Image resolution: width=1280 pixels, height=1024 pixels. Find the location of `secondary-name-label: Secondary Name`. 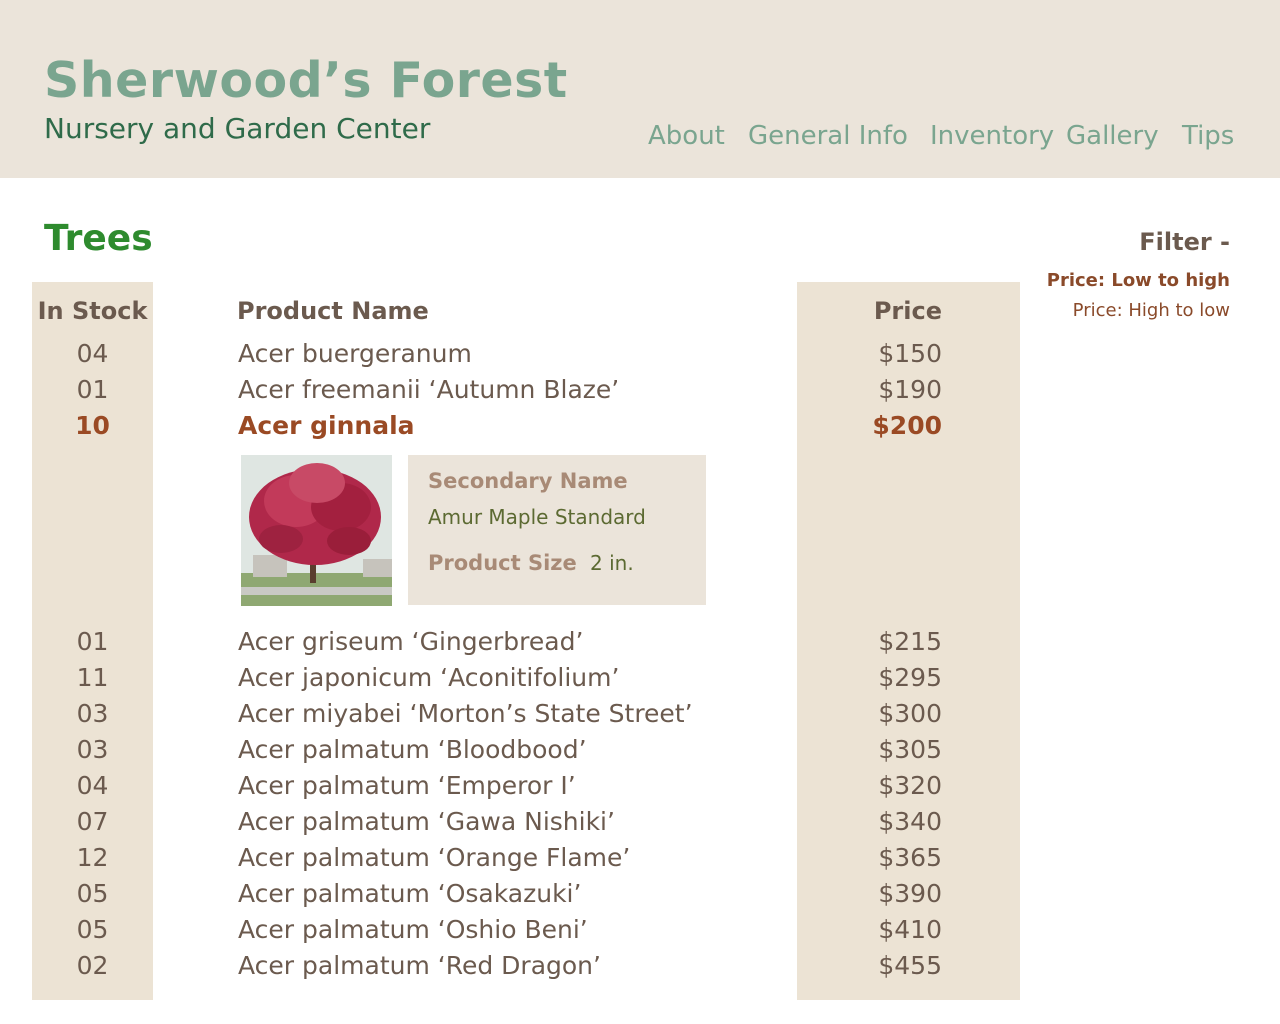

secondary-name-label: Secondary Name is located at coordinates (528, 481).